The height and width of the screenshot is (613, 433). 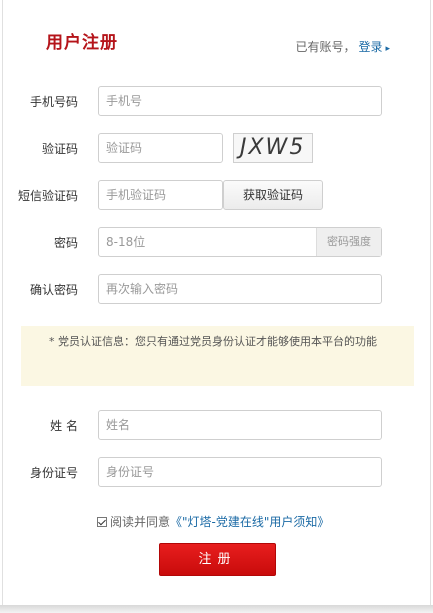 I want to click on id-number-label: 身份证号, so click(x=53, y=473).